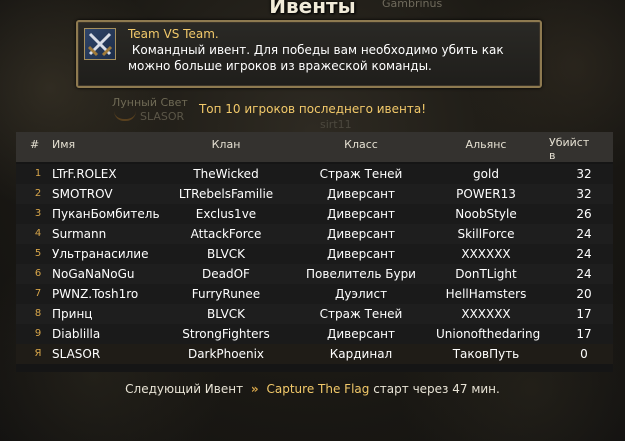 The height and width of the screenshot is (441, 625). What do you see at coordinates (38, 293) in the screenshot?
I see `cell-rank: 7` at bounding box center [38, 293].